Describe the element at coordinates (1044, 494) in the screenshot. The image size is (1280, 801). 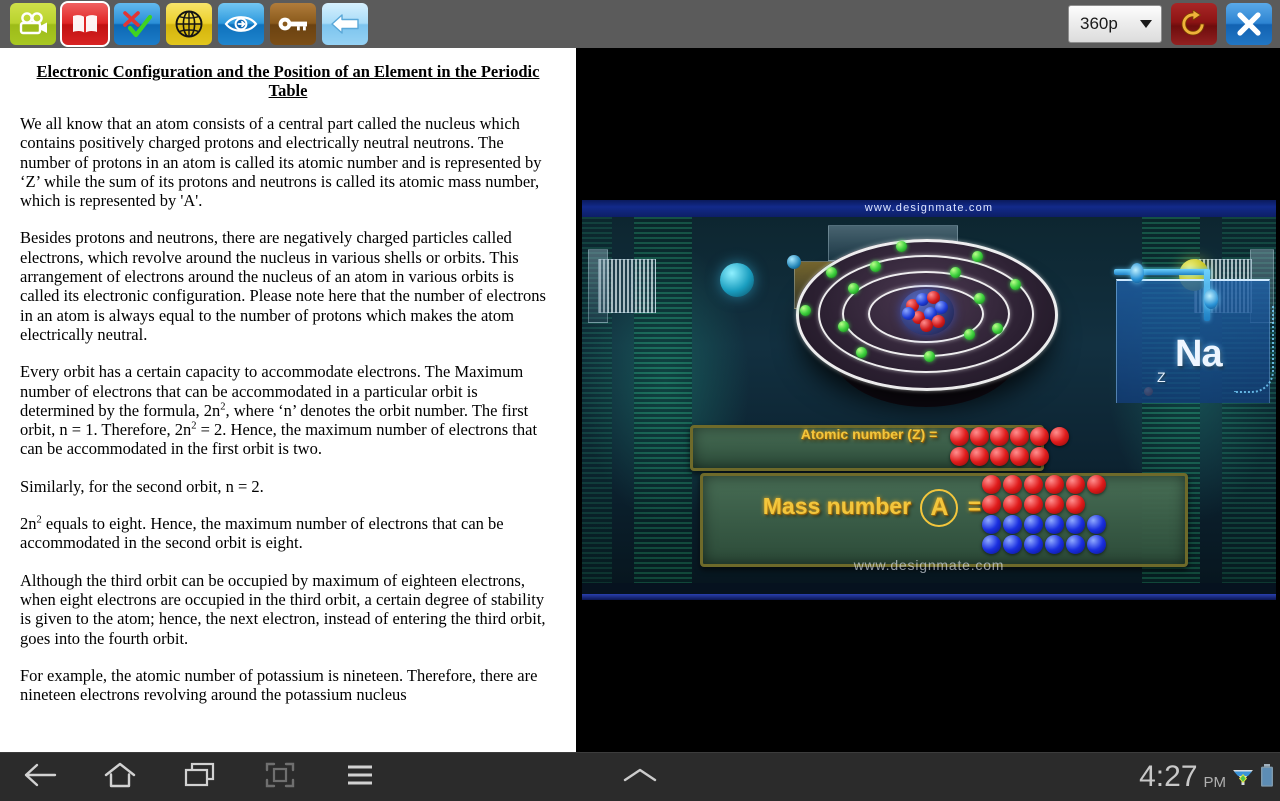
I see `mass-number-protons` at that location.